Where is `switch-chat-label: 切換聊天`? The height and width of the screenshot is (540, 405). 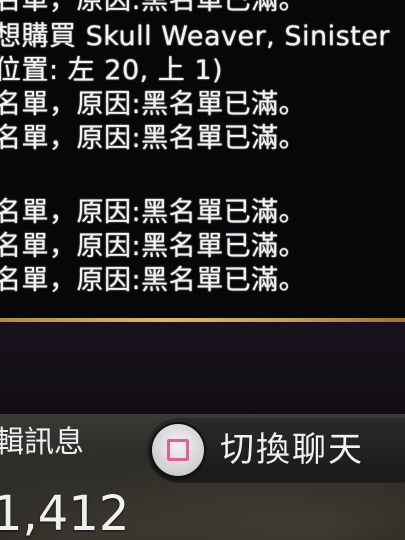 switch-chat-label: 切換聊天 is located at coordinates (292, 450).